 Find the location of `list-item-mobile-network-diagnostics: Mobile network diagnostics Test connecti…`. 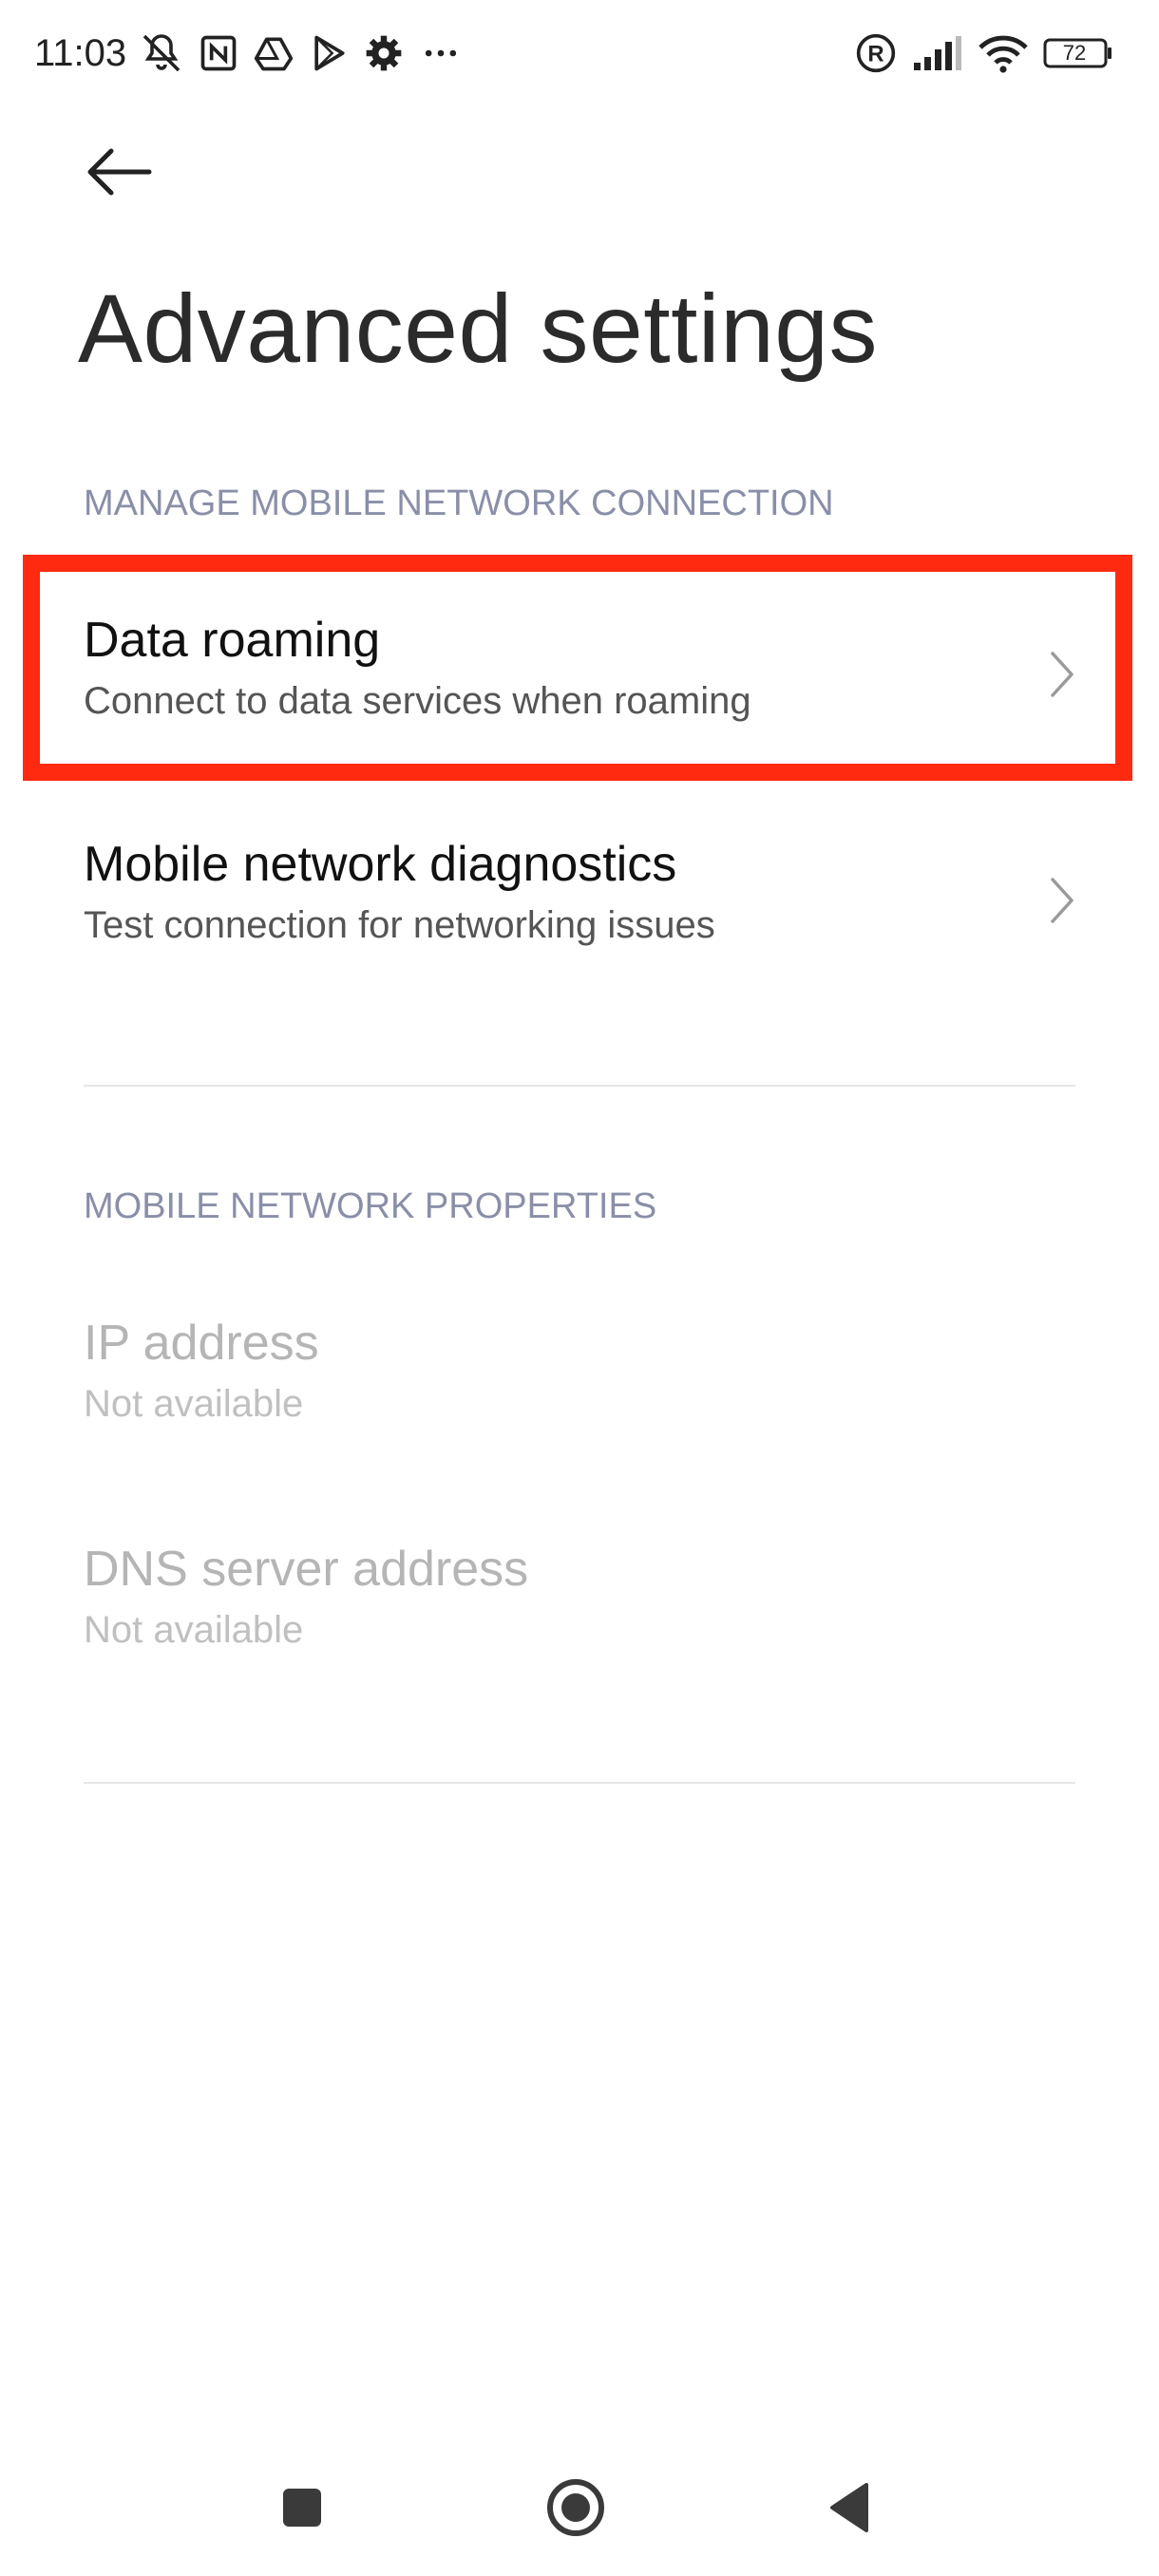

list-item-mobile-network-diagnostics: Mobile network diagnostics Test connecti… is located at coordinates (579, 902).